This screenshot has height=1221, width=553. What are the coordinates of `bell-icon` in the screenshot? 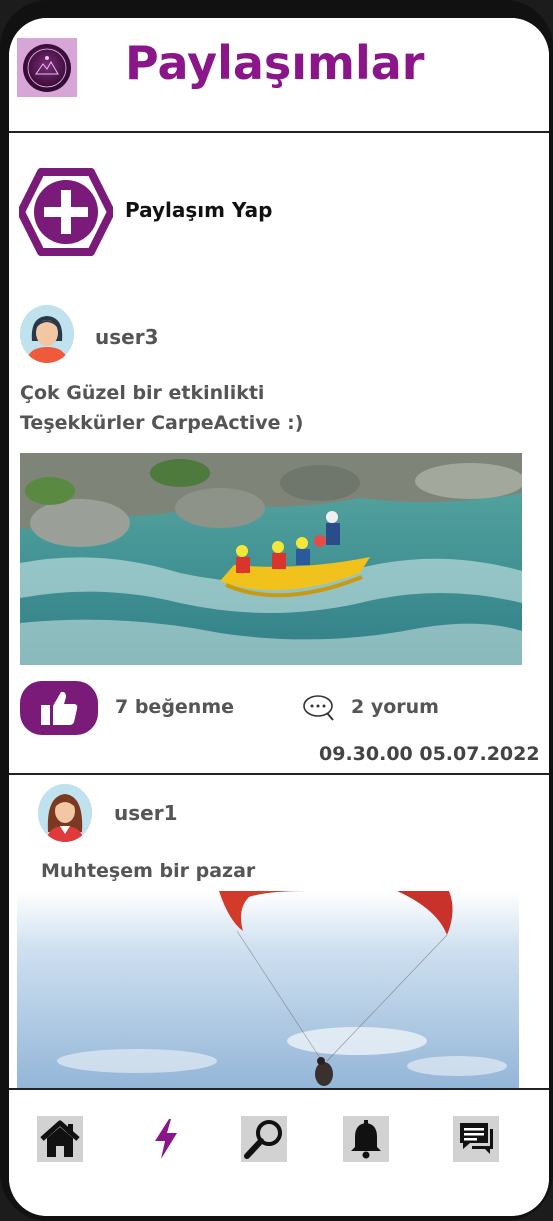 It's located at (366, 1139).